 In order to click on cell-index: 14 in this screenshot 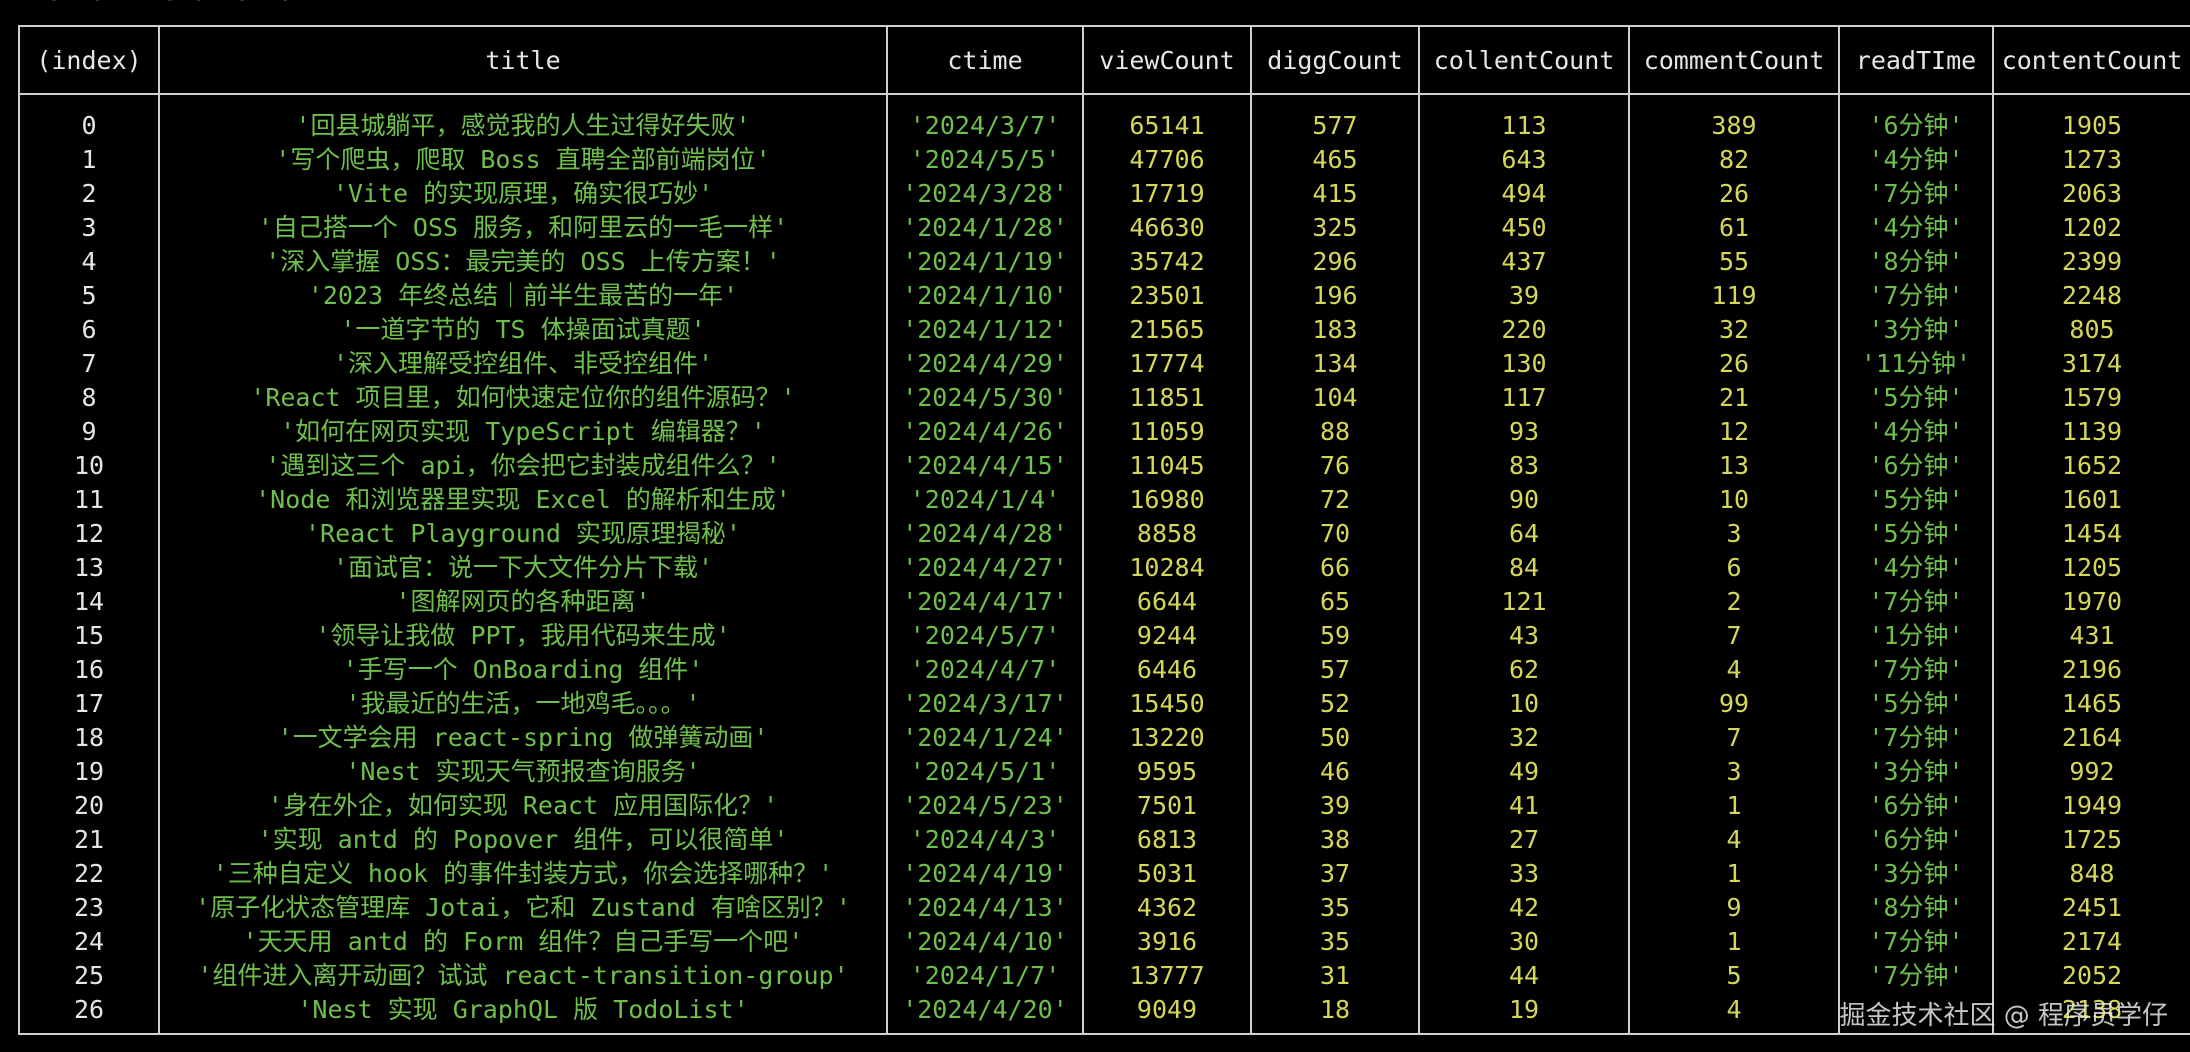, I will do `click(89, 602)`.